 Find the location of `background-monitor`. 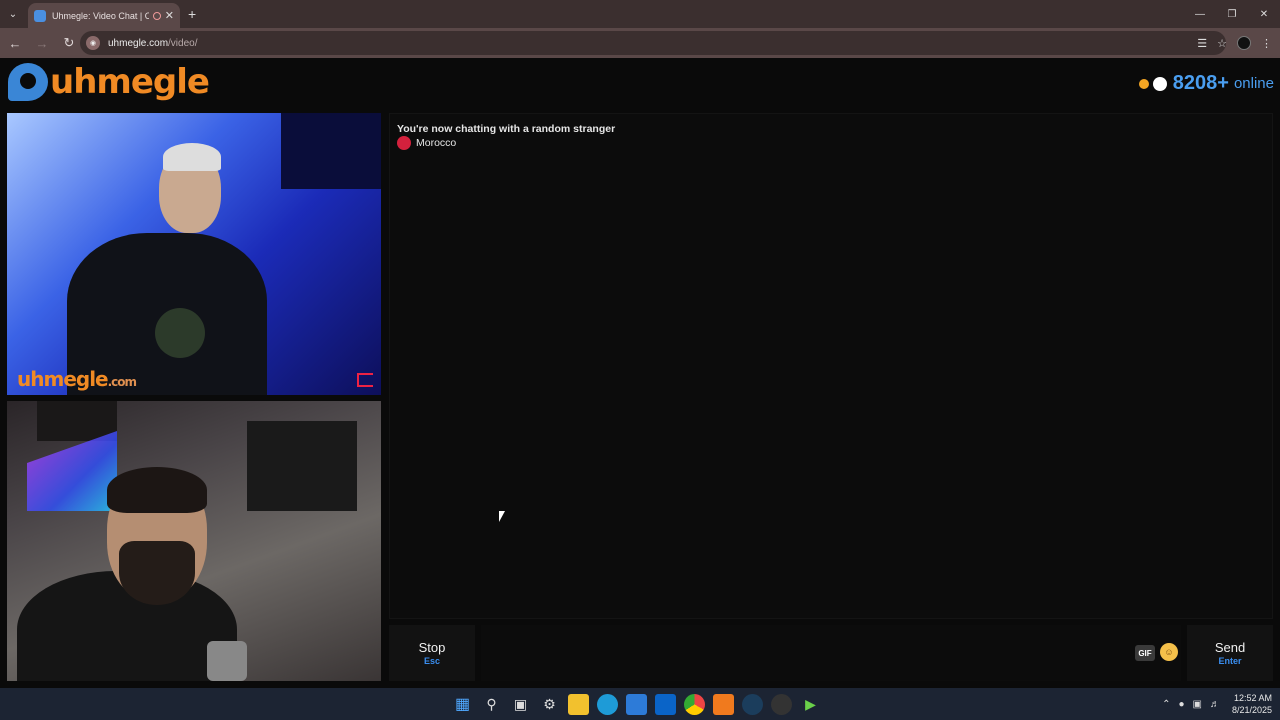

background-monitor is located at coordinates (302, 466).